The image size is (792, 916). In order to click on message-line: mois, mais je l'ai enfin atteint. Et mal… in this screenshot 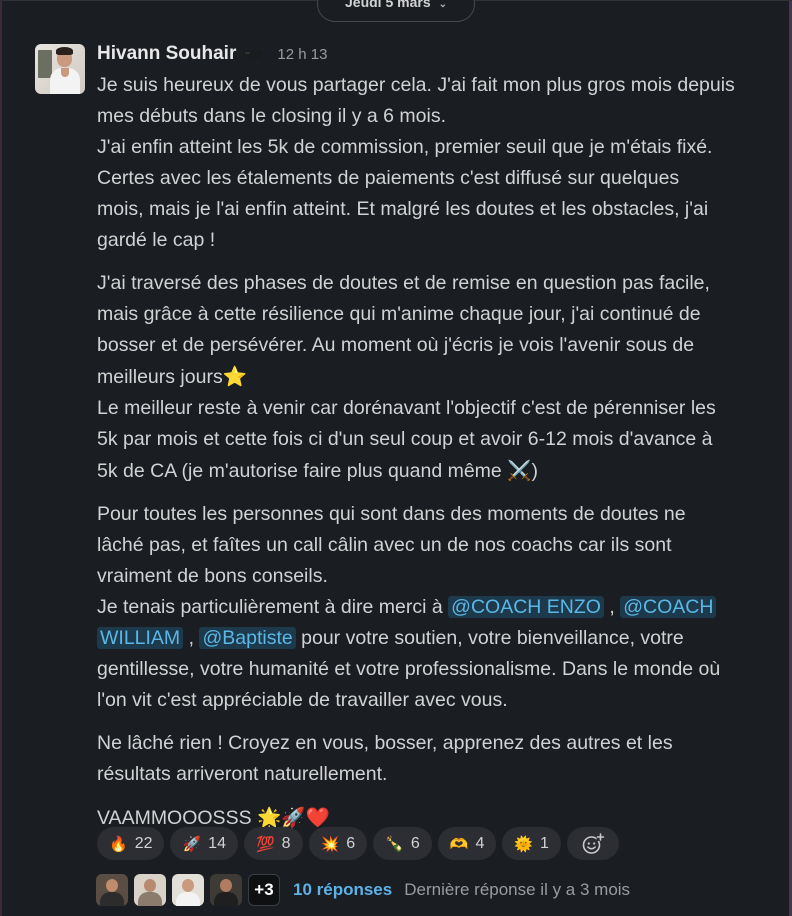, I will do `click(403, 209)`.